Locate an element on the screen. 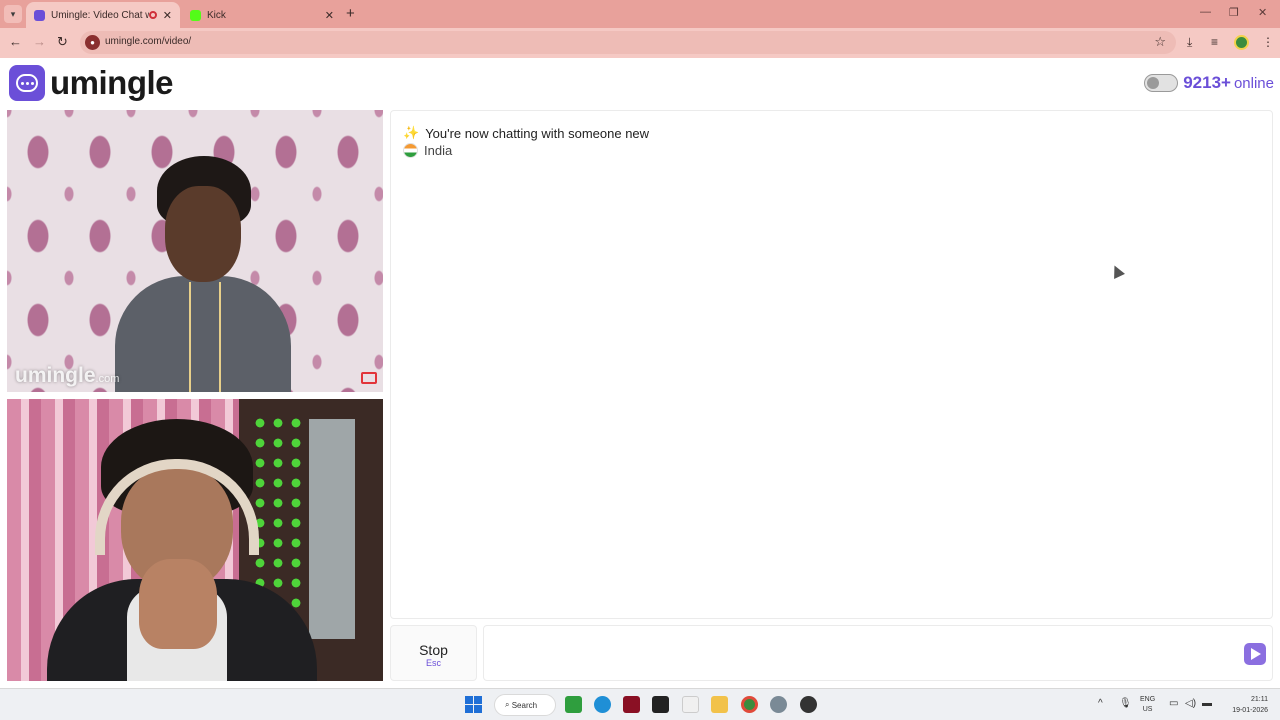 The width and height of the screenshot is (1280, 720). system-message: ✨ You're now chatting with someone new is located at coordinates (526, 133).